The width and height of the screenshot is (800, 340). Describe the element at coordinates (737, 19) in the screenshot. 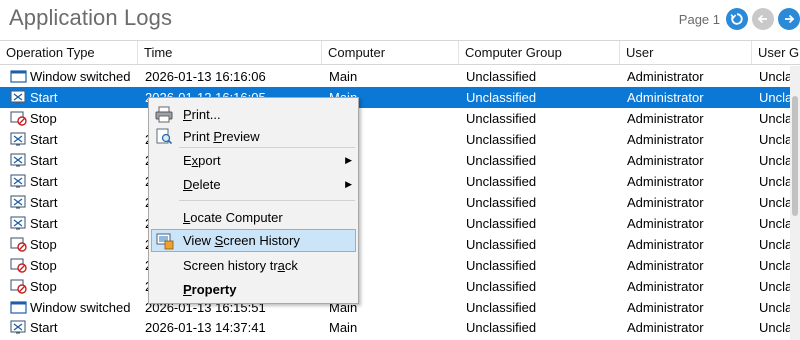

I see `refresh-icon` at that location.